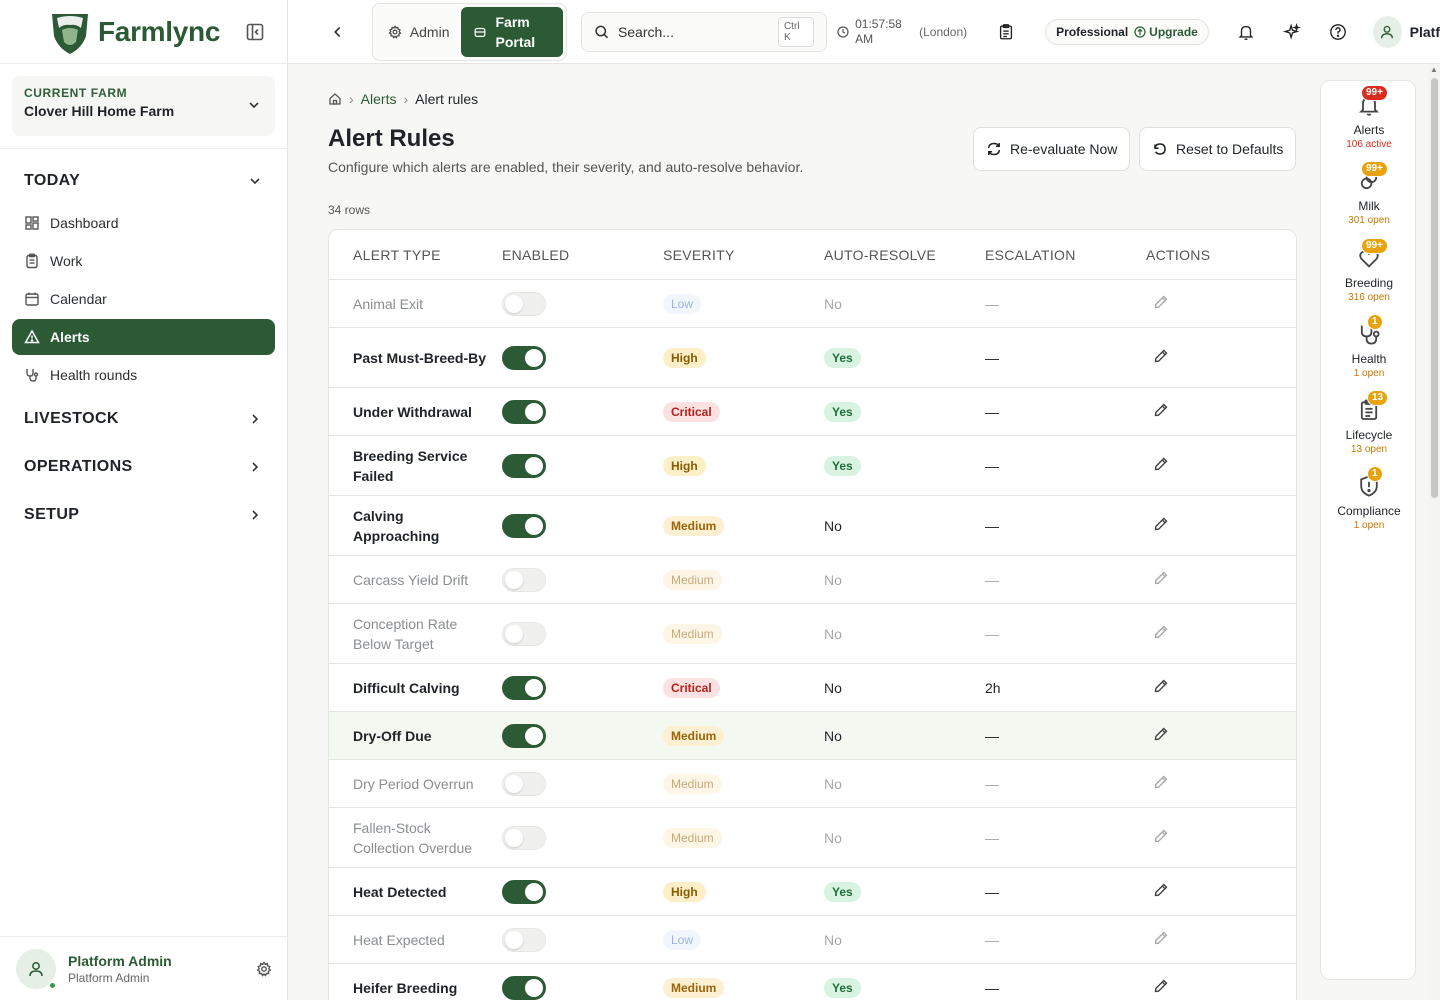 The width and height of the screenshot is (1440, 1000). Describe the element at coordinates (143, 181) in the screenshot. I see `nav-group-today: TODAY` at that location.